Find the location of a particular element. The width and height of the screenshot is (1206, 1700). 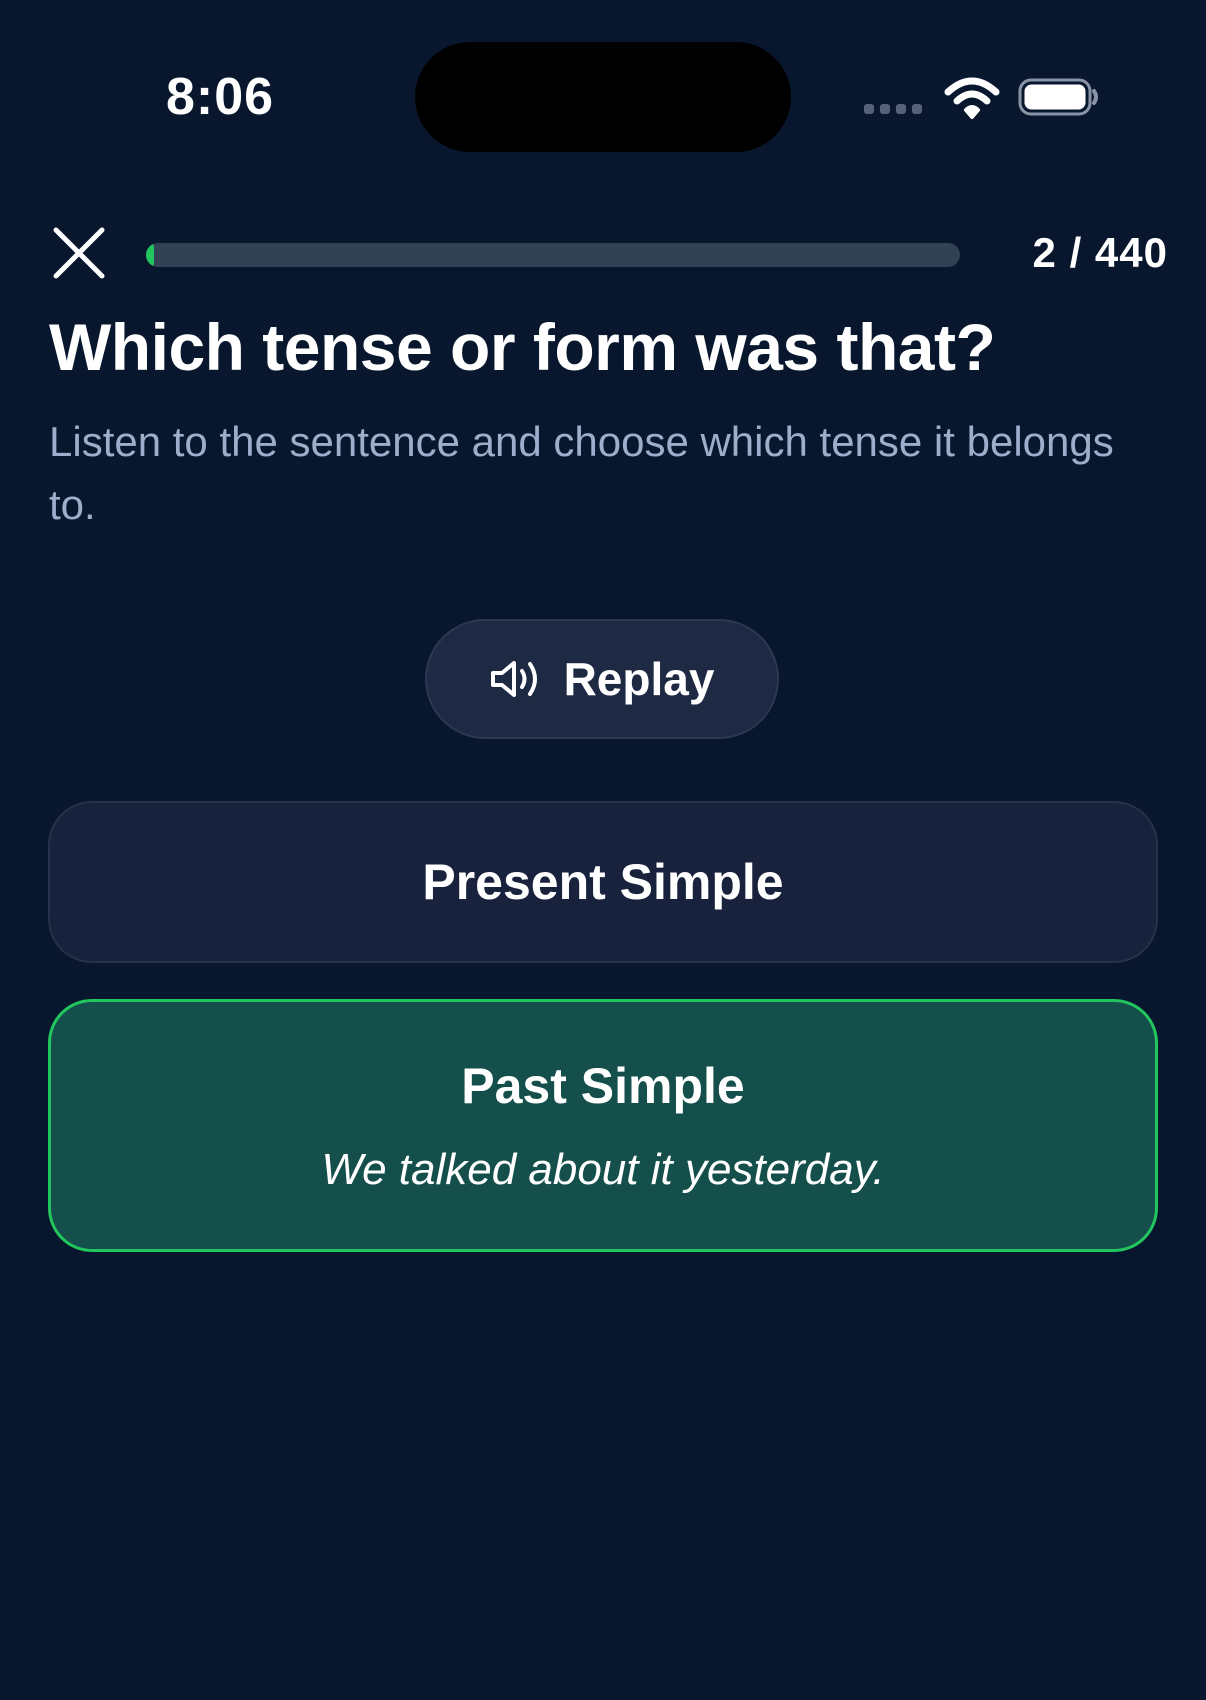

option-label: Past Simple is located at coordinates (603, 1085).